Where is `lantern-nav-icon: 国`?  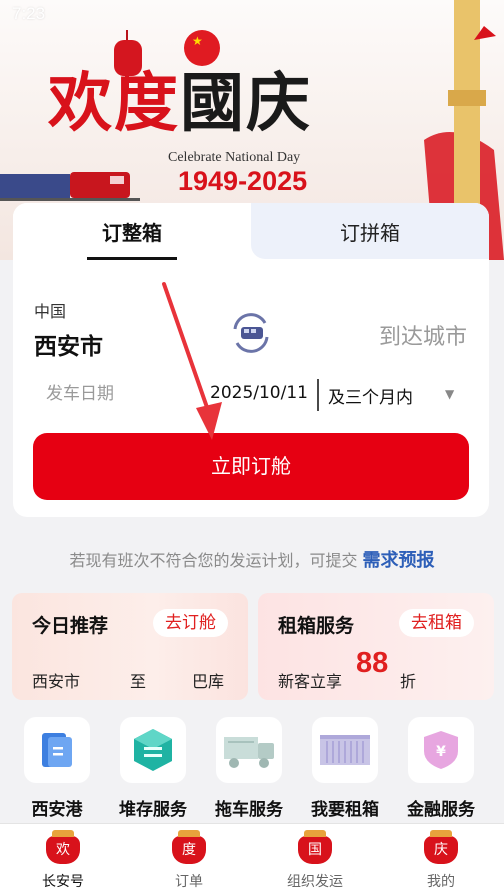 lantern-nav-icon: 国 is located at coordinates (315, 847).